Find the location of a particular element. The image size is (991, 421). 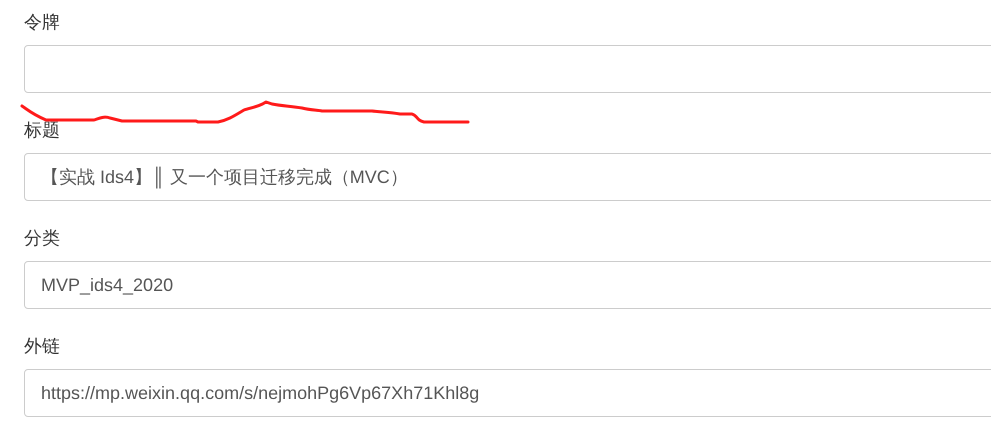

field-label: 标题 is located at coordinates (42, 130).